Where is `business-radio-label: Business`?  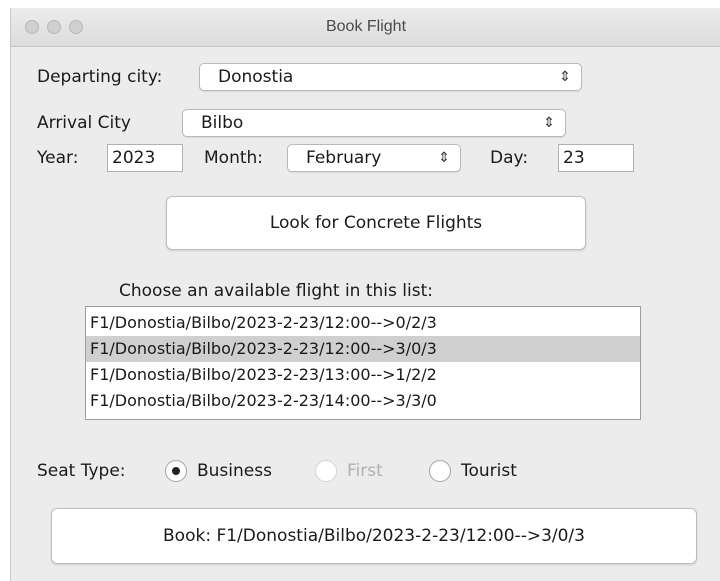
business-radio-label: Business is located at coordinates (234, 471).